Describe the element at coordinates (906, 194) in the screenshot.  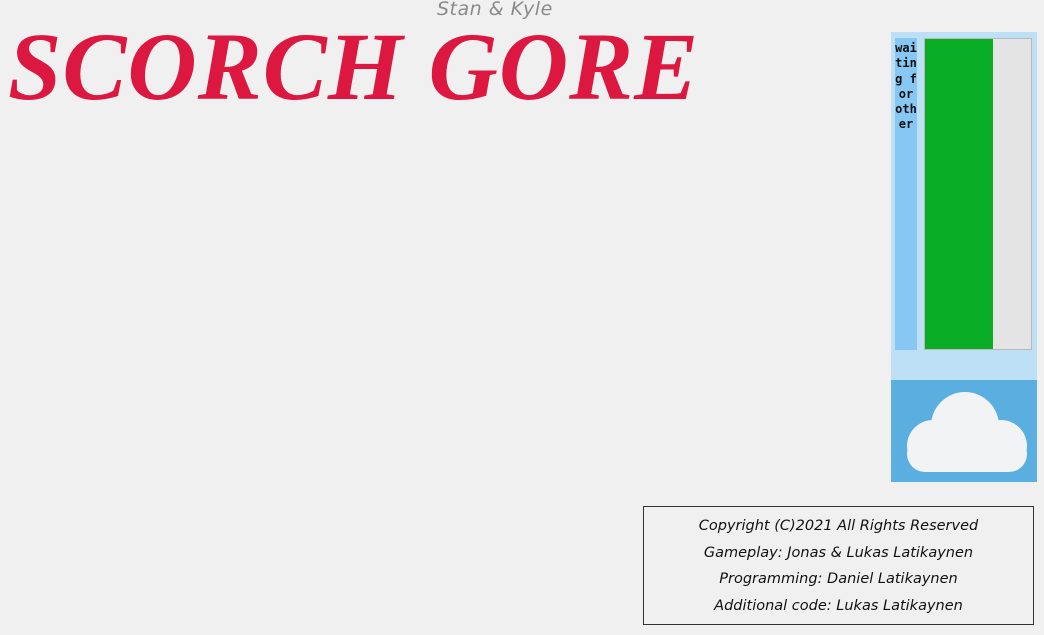
I see `status-strip: waiting for other` at that location.